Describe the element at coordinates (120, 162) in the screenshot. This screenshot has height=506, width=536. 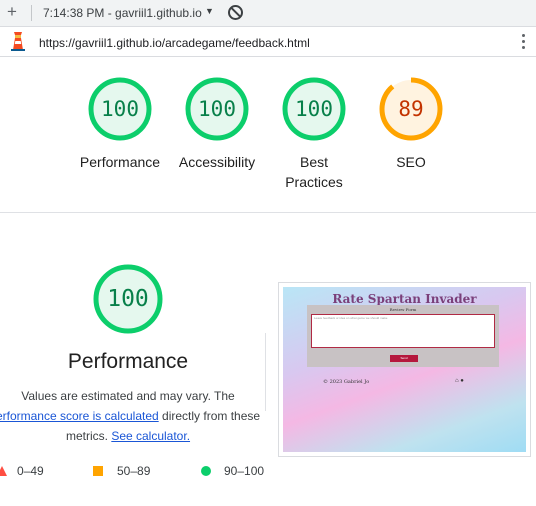
I see `gauge-label: Performance` at that location.